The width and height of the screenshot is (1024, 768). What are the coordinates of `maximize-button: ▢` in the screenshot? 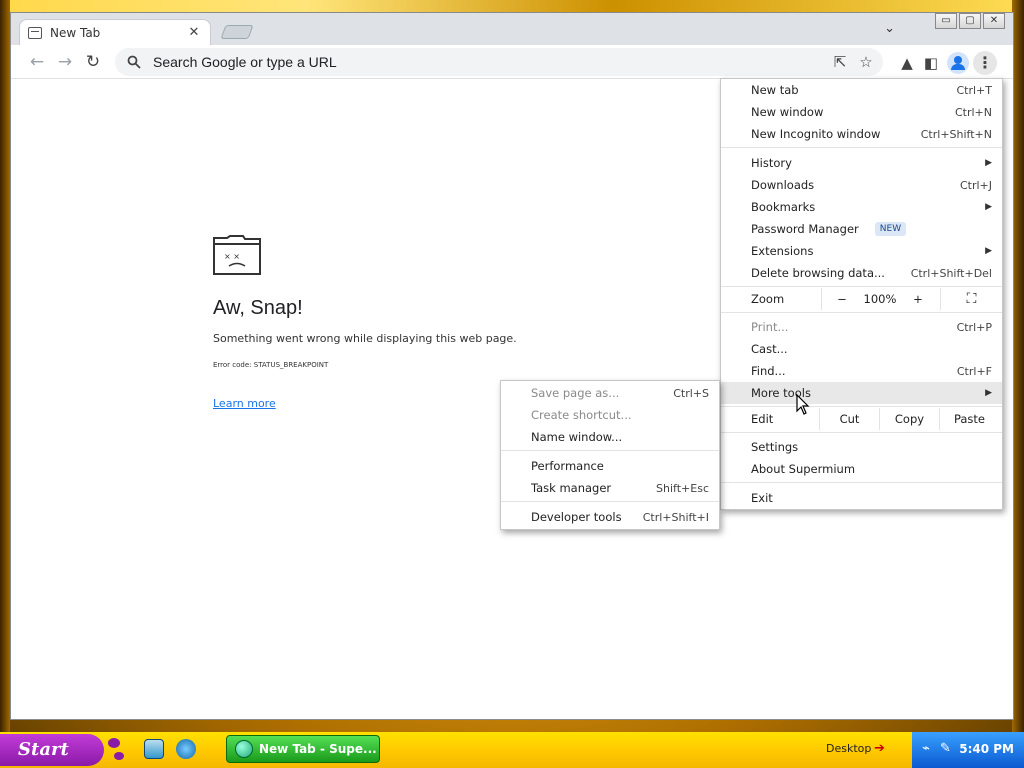 It's located at (970, 21).